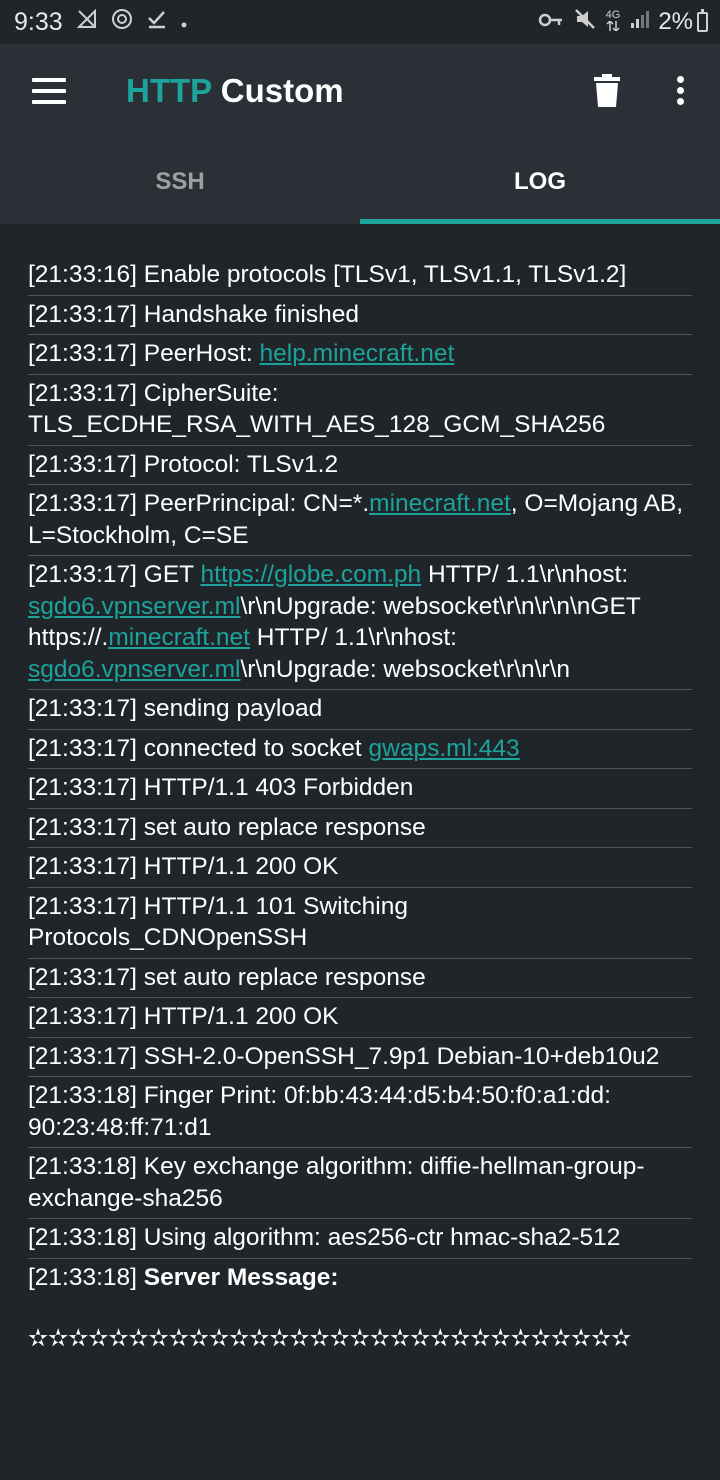 This screenshot has height=1480, width=720. Describe the element at coordinates (551, 22) in the screenshot. I see `vpn-key-icon` at that location.